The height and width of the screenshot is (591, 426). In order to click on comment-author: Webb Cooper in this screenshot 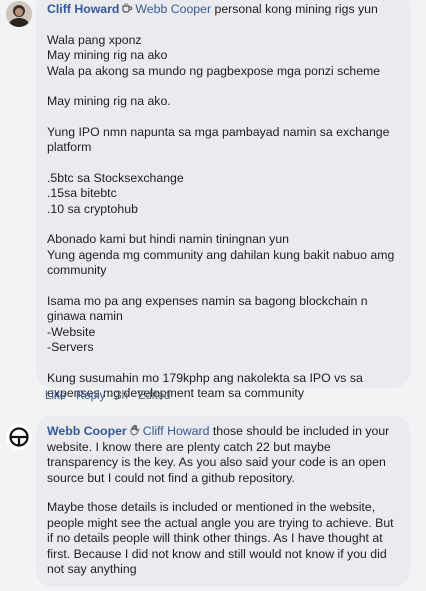, I will do `click(87, 431)`.